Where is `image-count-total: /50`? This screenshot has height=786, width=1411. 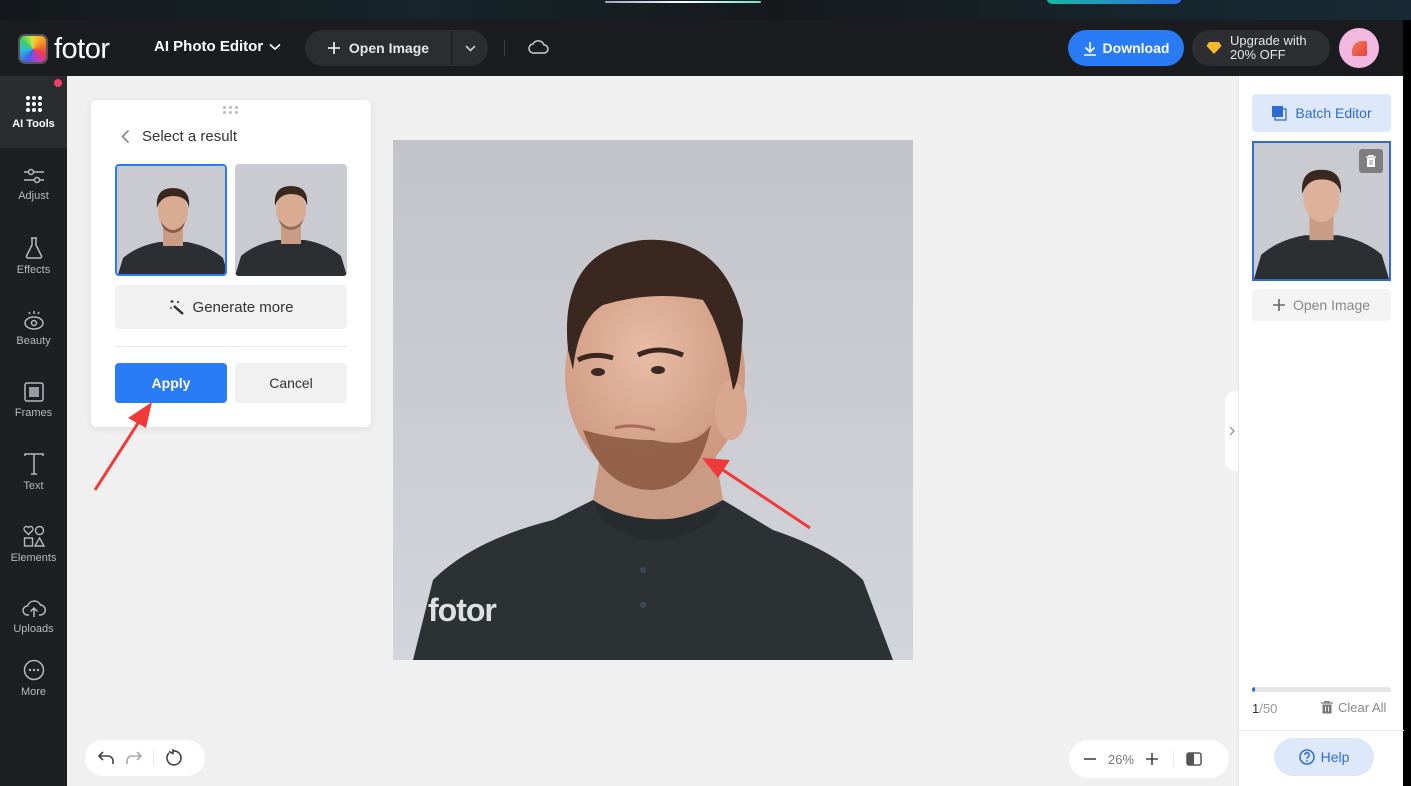
image-count-total: /50 is located at coordinates (1268, 708).